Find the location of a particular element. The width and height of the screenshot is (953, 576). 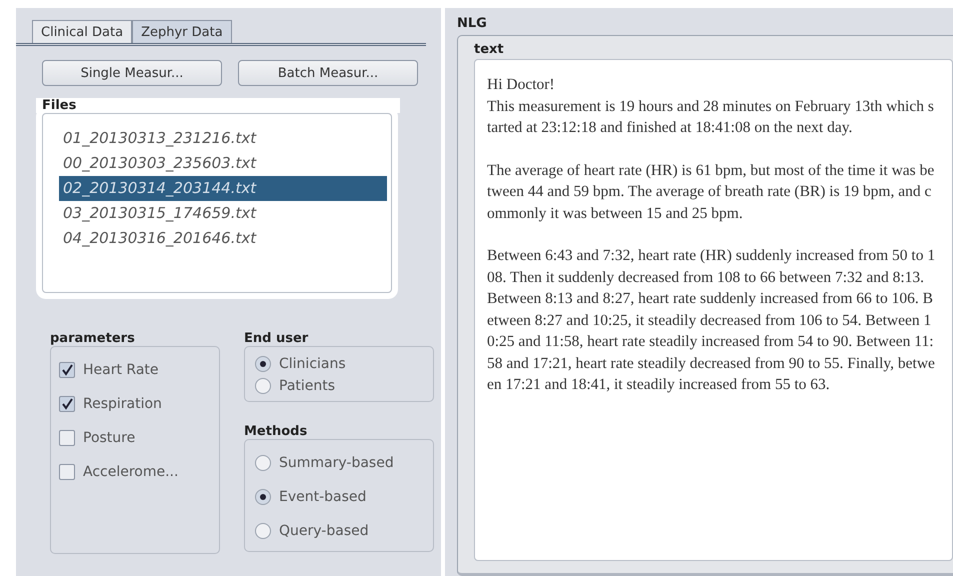

group-title: parameters is located at coordinates (93, 338).